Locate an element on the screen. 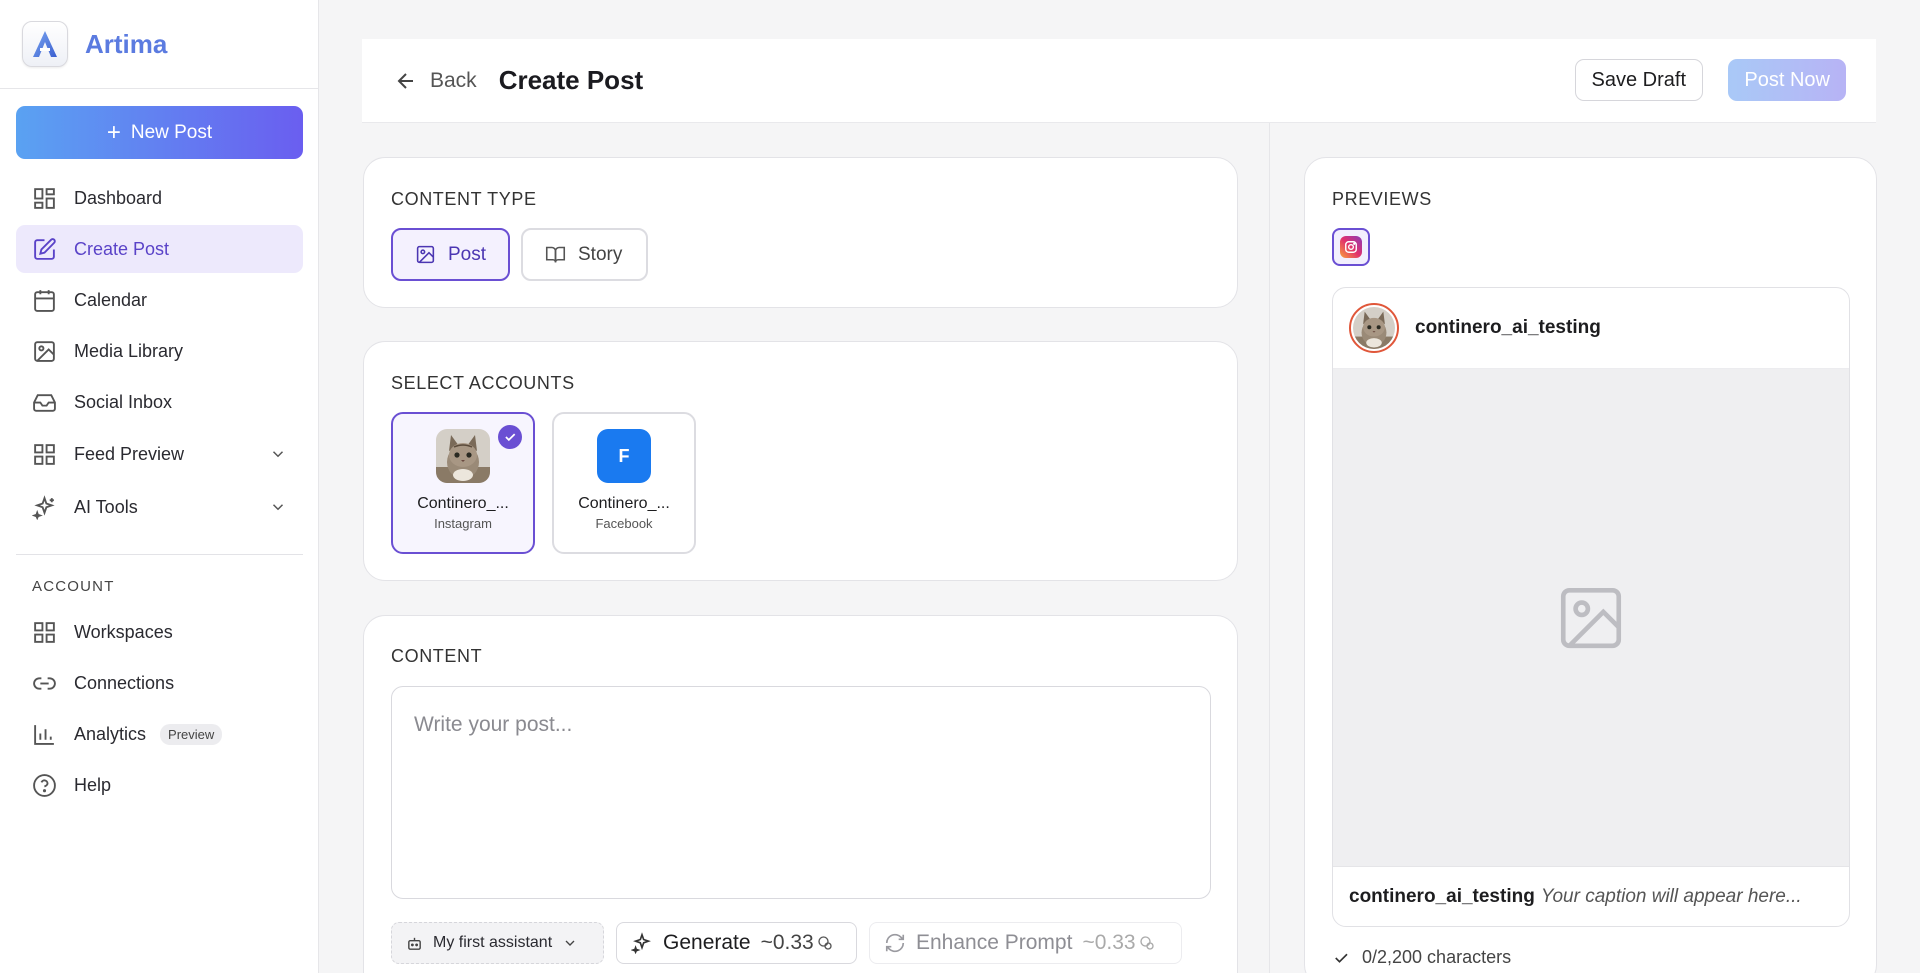 The height and width of the screenshot is (973, 1920). content-type-story-button: Story is located at coordinates (584, 254).